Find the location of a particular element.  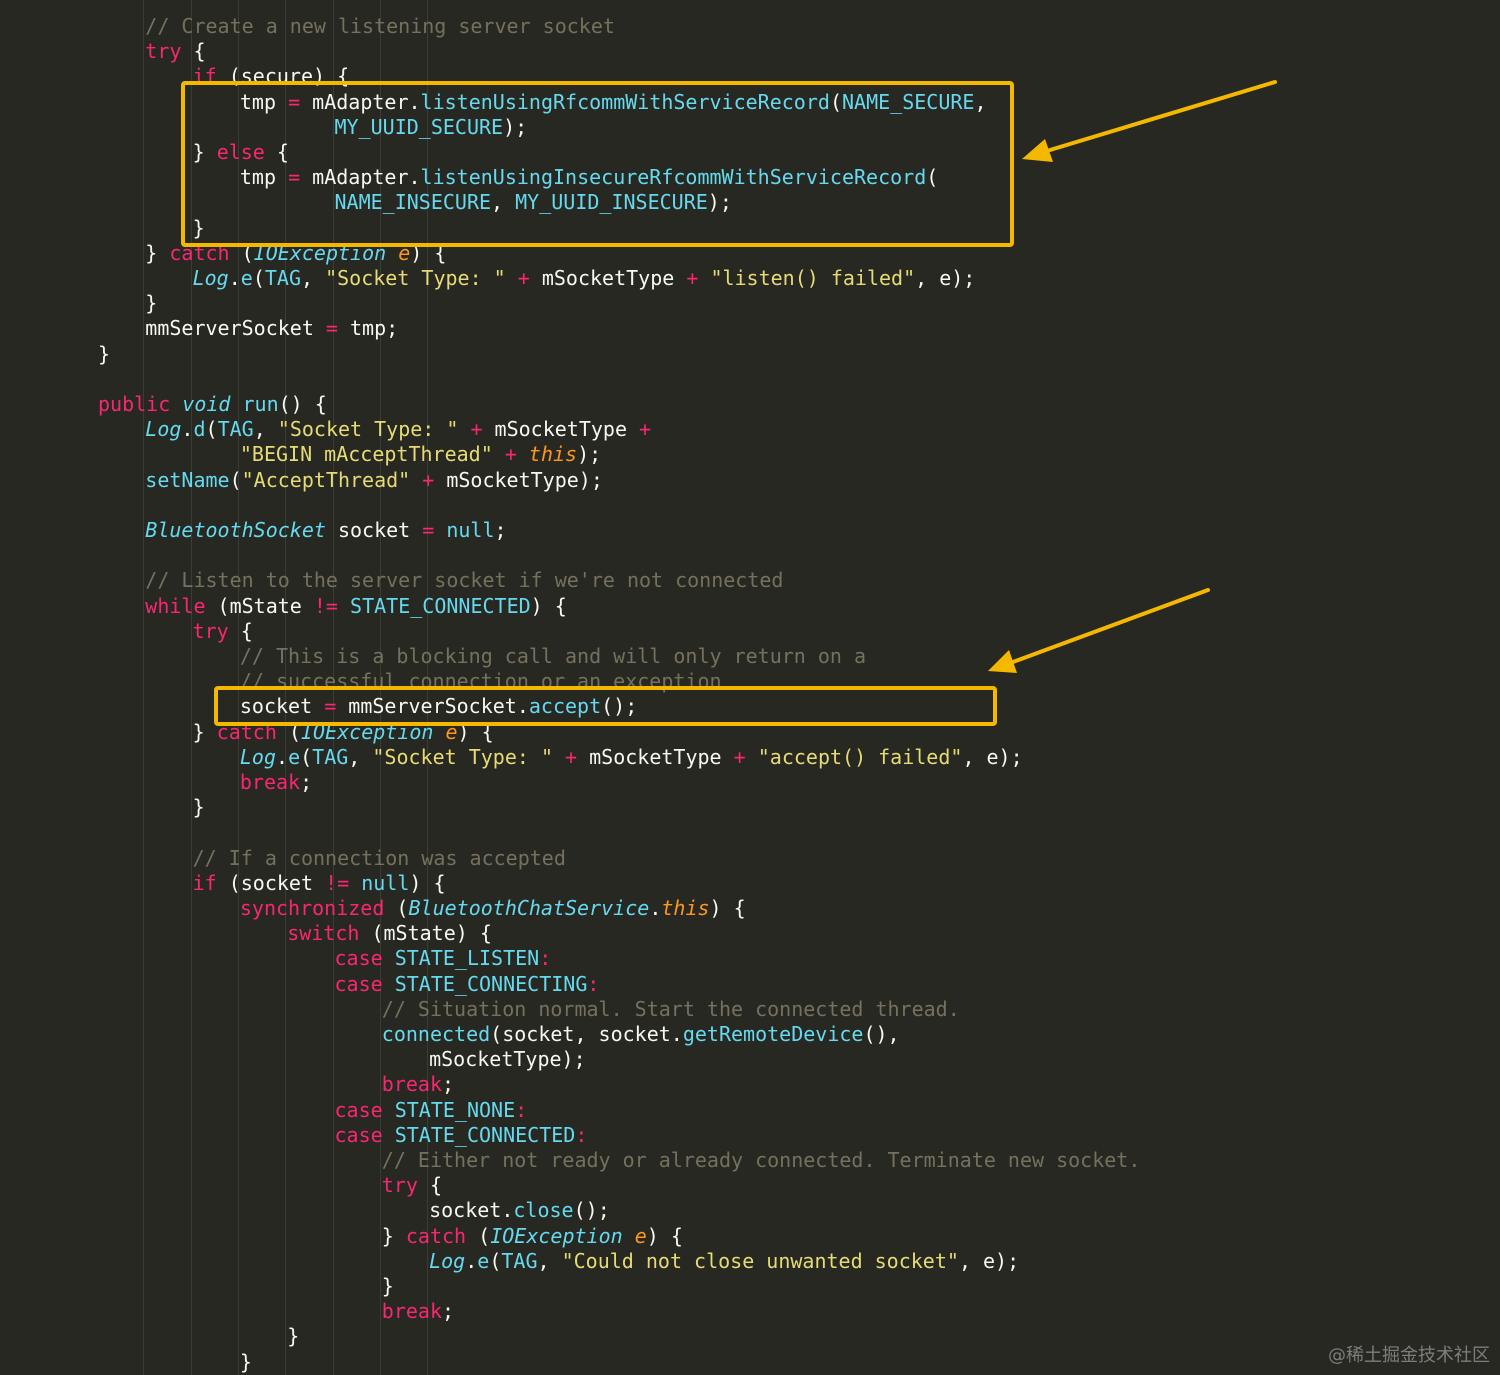

annotation-arrows is located at coordinates (1132, 376).